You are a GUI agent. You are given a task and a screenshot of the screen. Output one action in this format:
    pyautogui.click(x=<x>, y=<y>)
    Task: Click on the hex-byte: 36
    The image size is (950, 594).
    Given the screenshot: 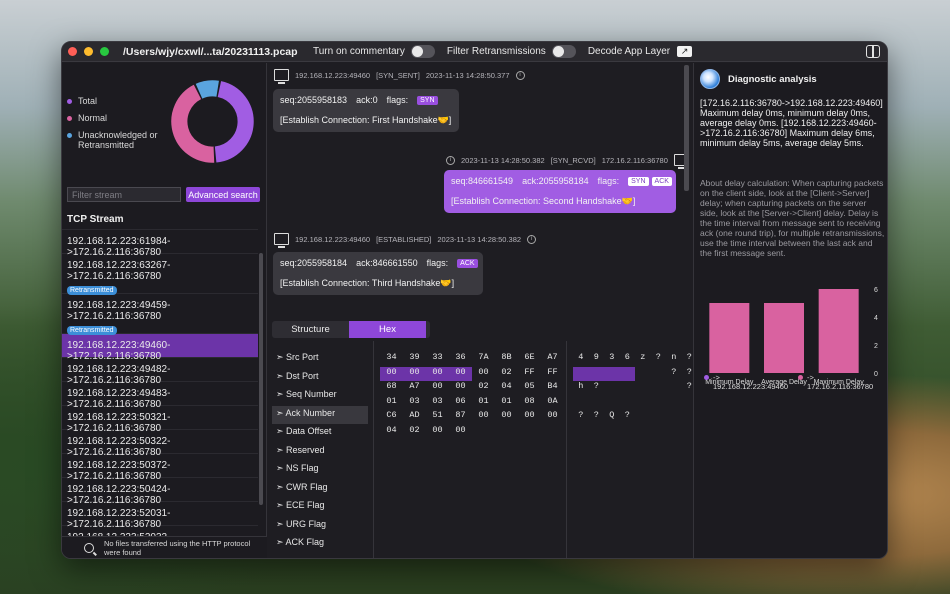 What is the action you would take?
    pyautogui.click(x=460, y=359)
    